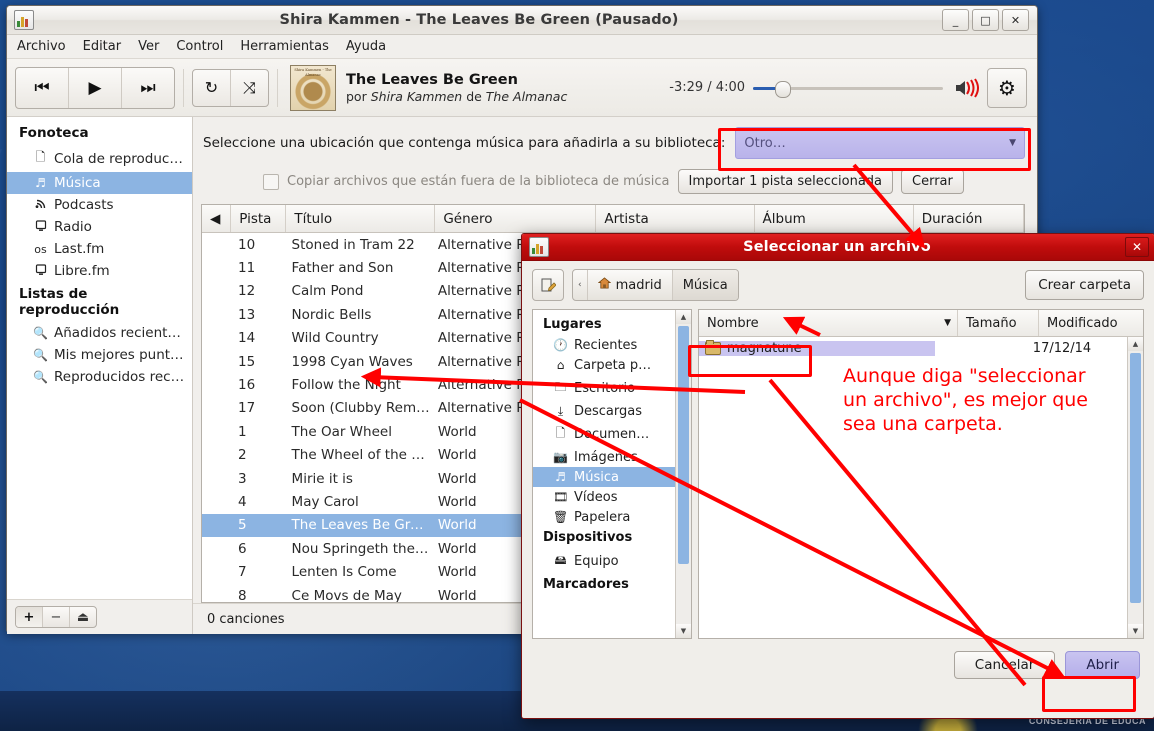 The image size is (1154, 731). I want to click on column-duracion: Duración, so click(969, 218).